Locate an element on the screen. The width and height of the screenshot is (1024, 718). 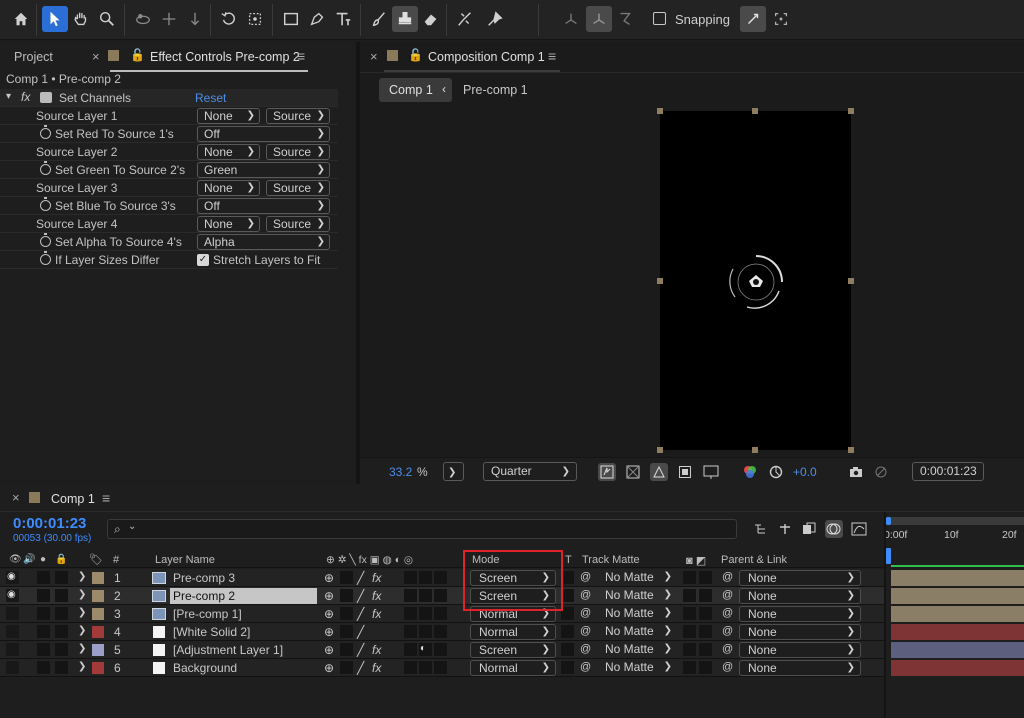
hand-icon is located at coordinates (81, 19).